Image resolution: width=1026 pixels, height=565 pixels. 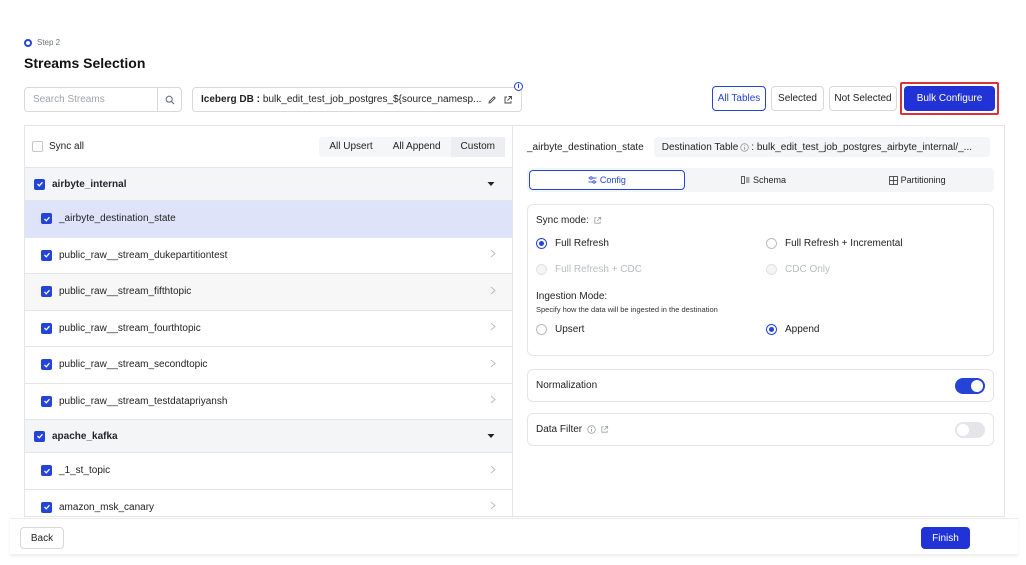 What do you see at coordinates (492, 100) in the screenshot?
I see `edit-icon` at bounding box center [492, 100].